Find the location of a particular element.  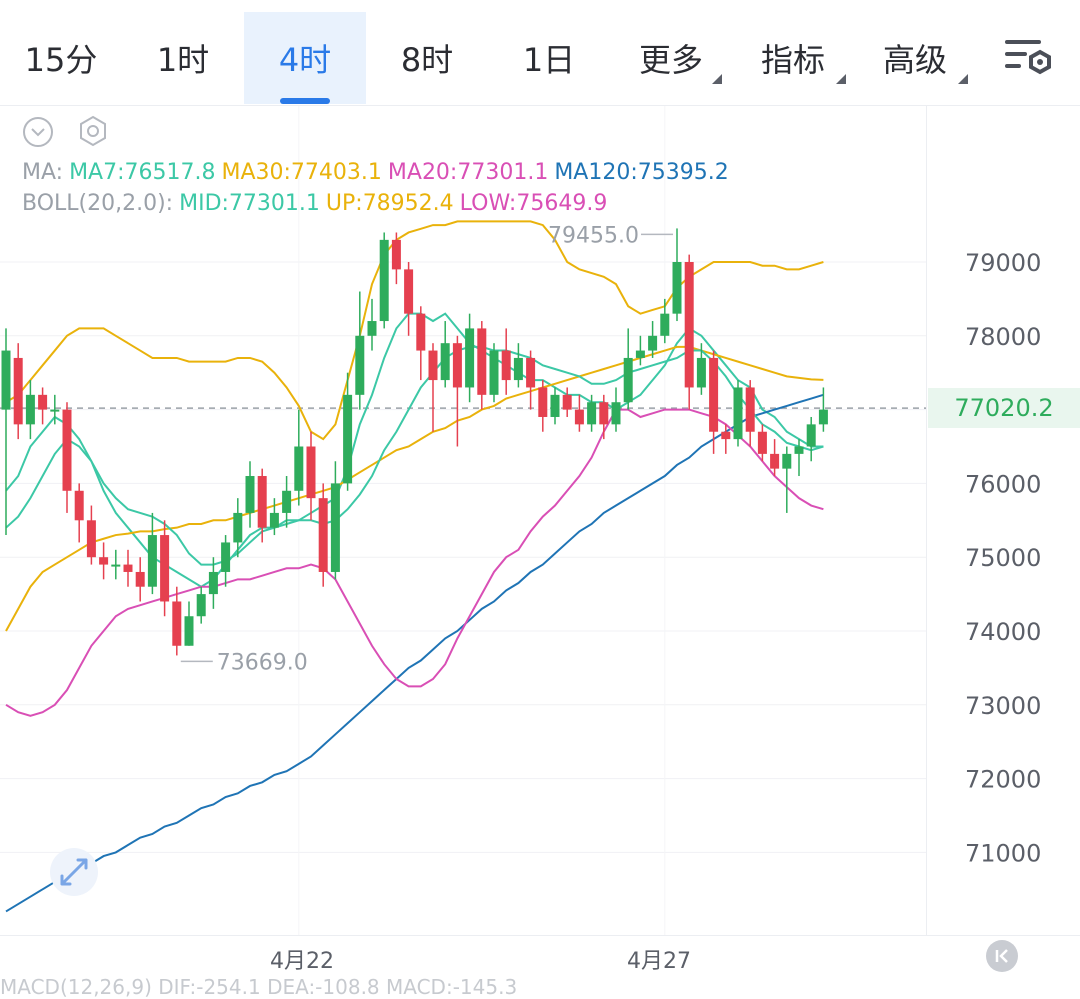

tab-1d: 1日 is located at coordinates (549, 58).